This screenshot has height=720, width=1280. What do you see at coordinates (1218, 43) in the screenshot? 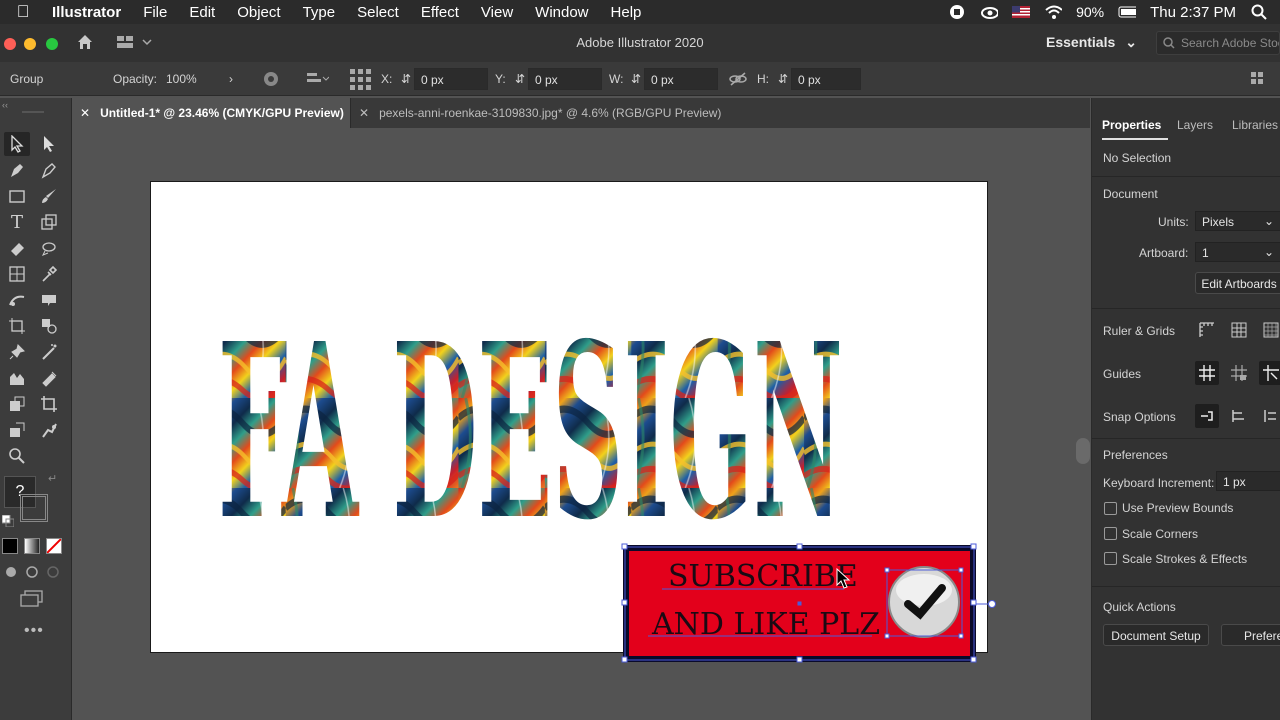
I see `search-adobe-stock-field: Search Adobe Stock` at bounding box center [1218, 43].